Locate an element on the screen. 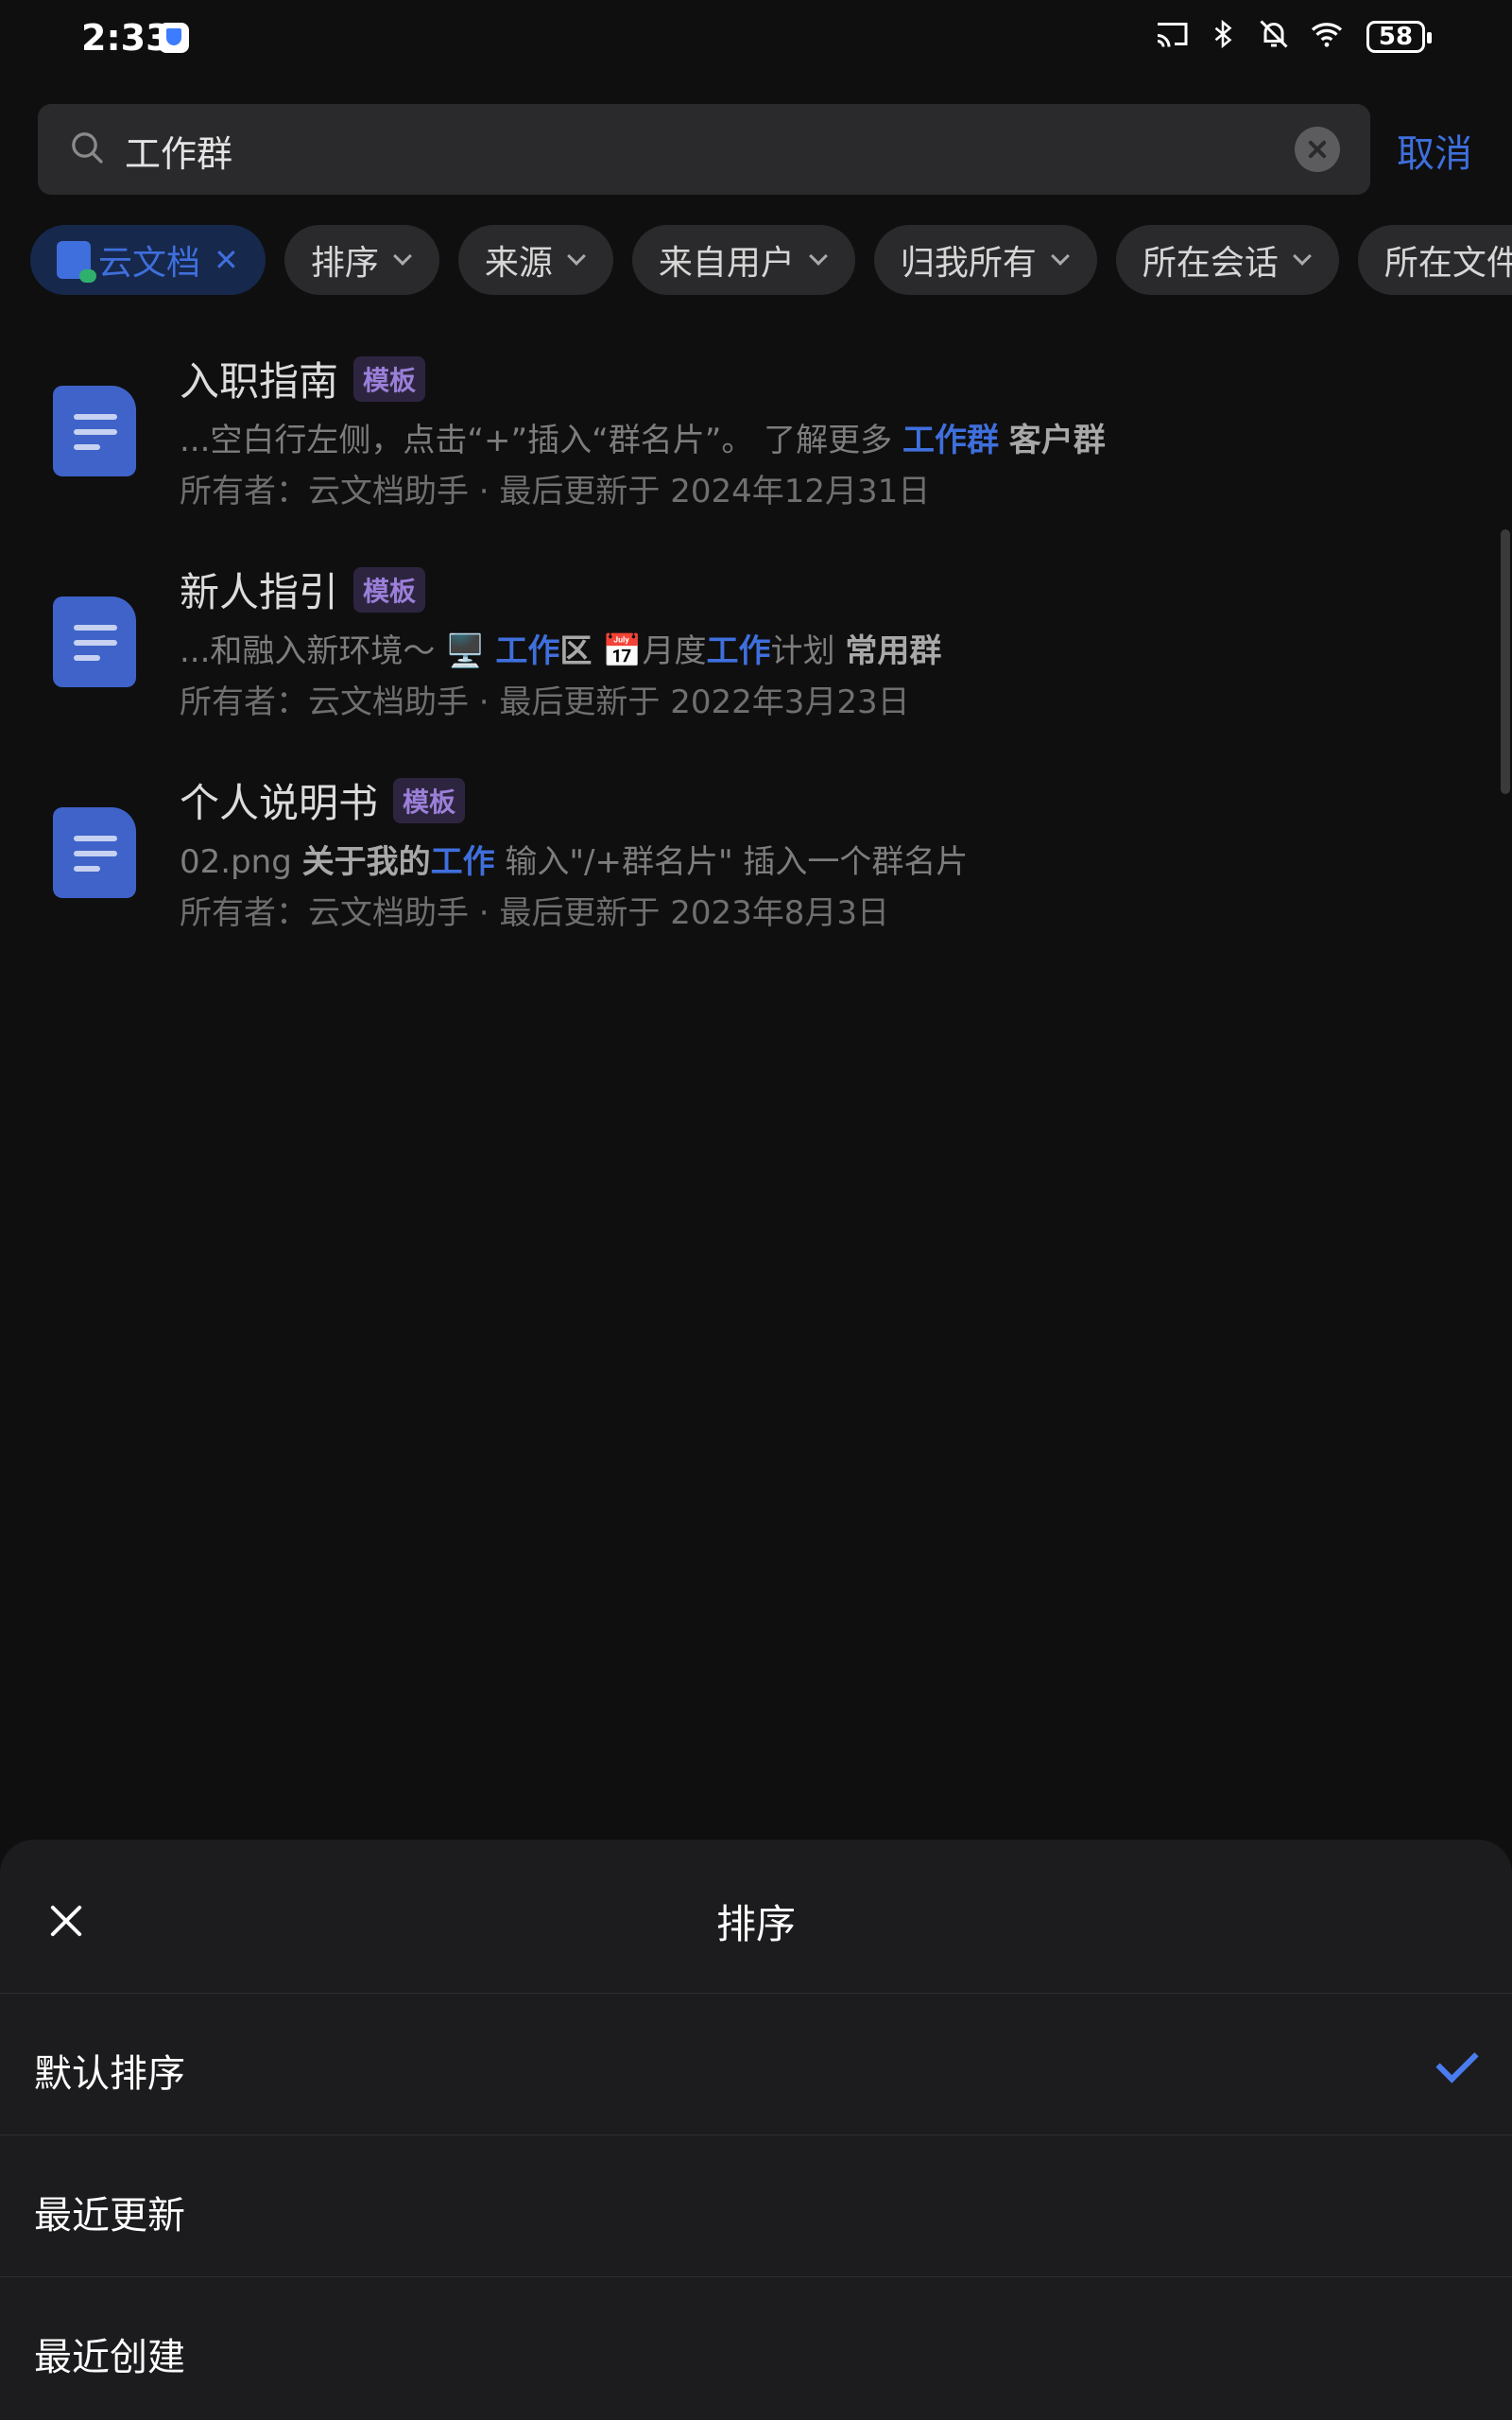 The width and height of the screenshot is (1512, 2420). check-icon is located at coordinates (1457, 2061).